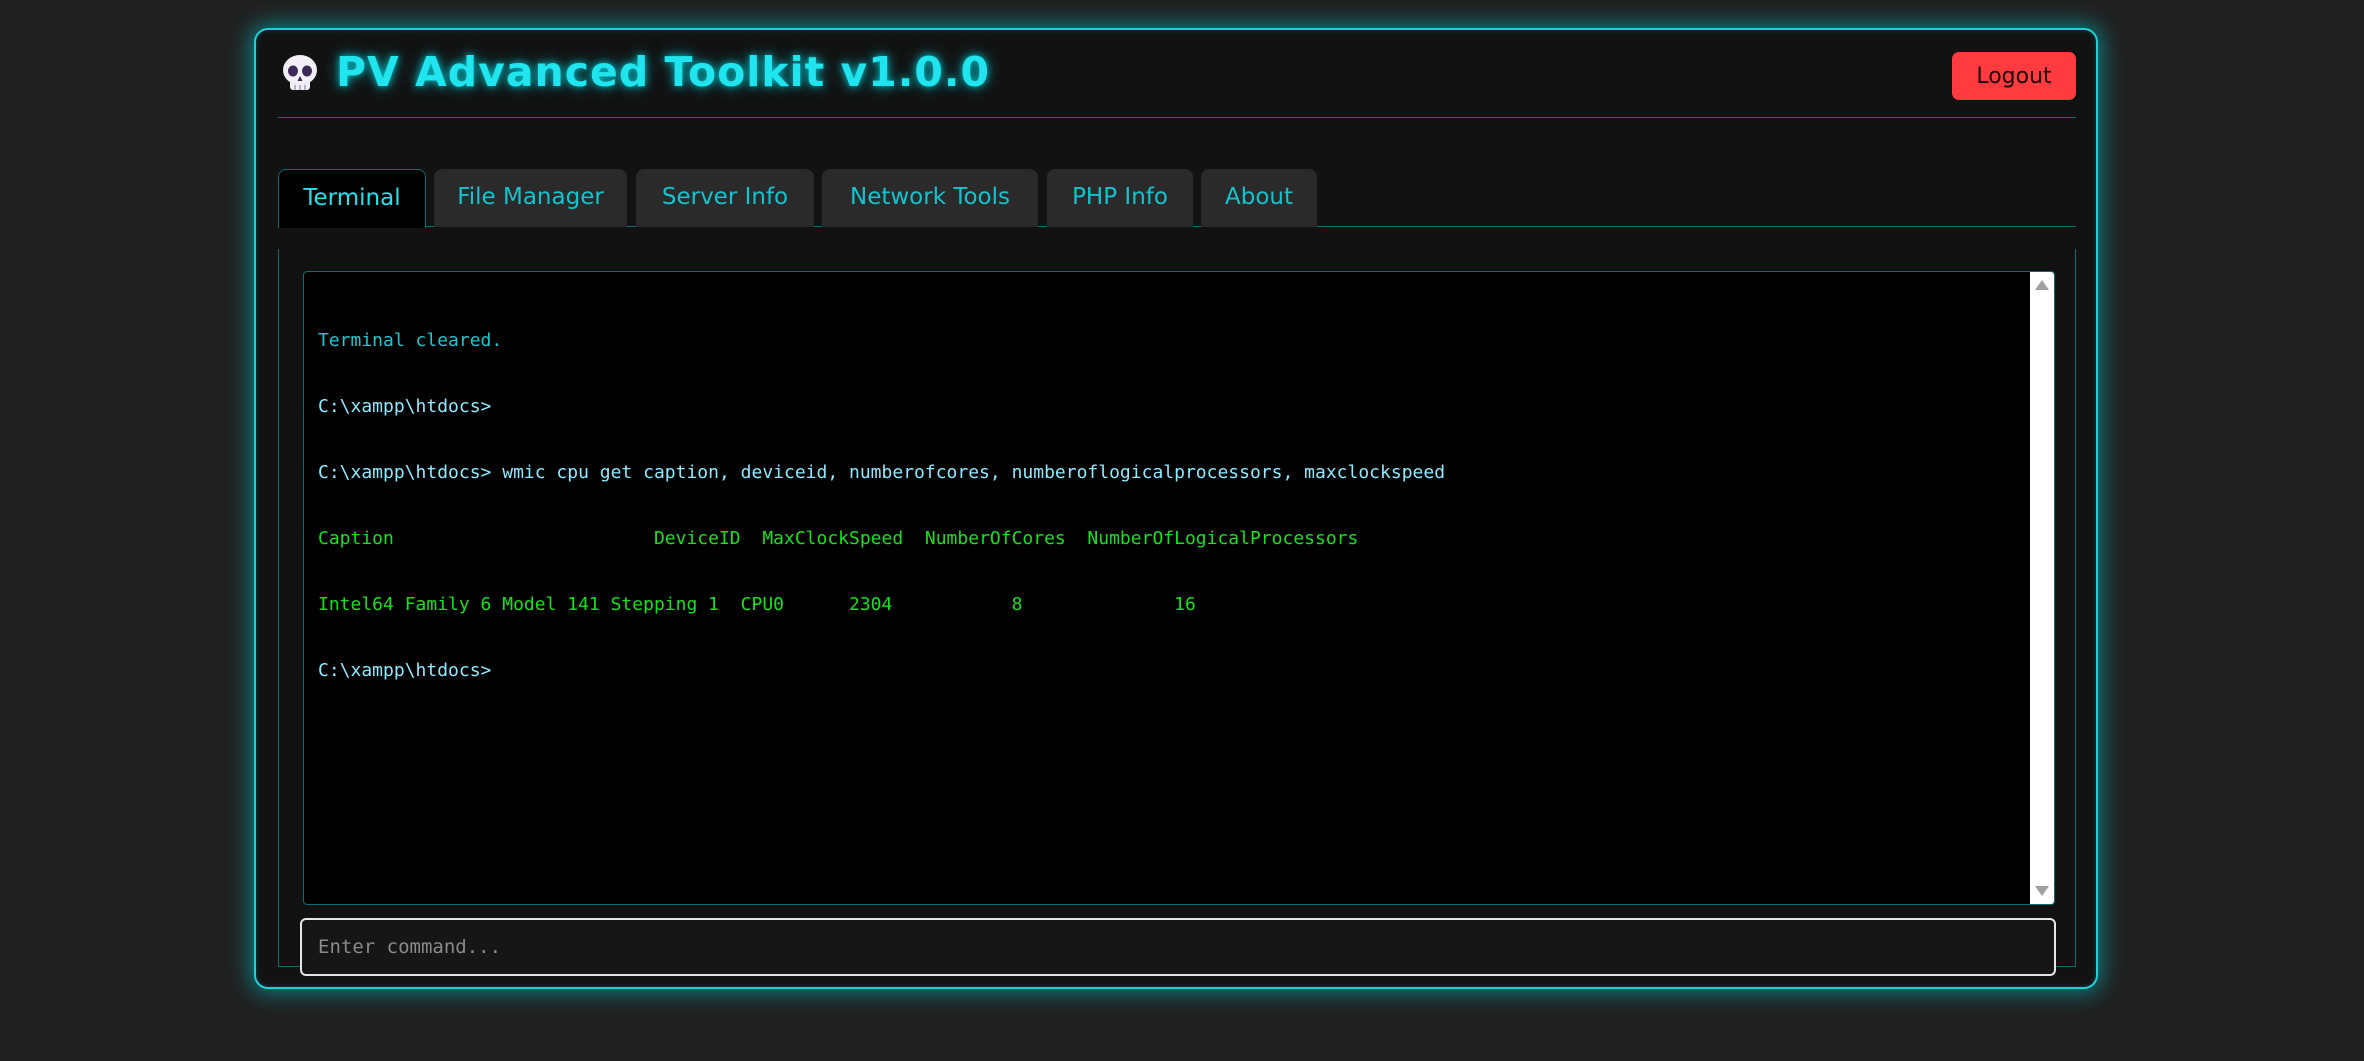 The width and height of the screenshot is (2364, 1061). What do you see at coordinates (2042, 285) in the screenshot?
I see `scroll-up-arrow-icon` at bounding box center [2042, 285].